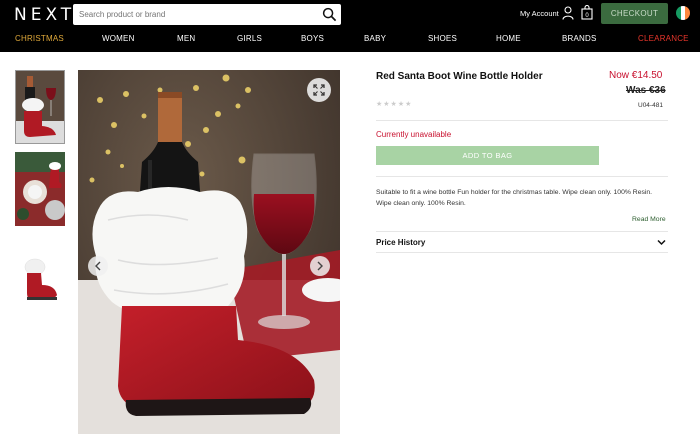  What do you see at coordinates (442, 38) in the screenshot?
I see `nav-item-shoes: SHOES` at bounding box center [442, 38].